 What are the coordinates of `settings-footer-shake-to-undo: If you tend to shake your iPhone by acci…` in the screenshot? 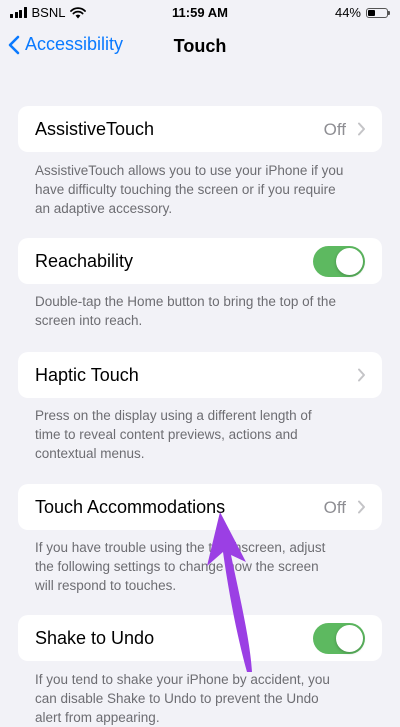 It's located at (202, 698).